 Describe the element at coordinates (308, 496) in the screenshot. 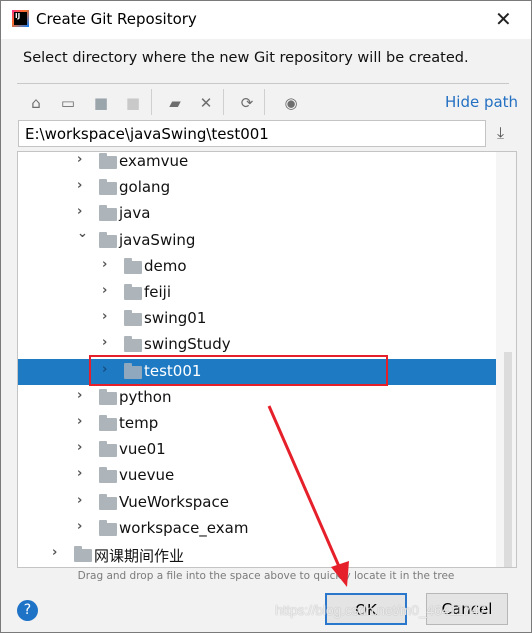

I see `annotation-arrow` at that location.